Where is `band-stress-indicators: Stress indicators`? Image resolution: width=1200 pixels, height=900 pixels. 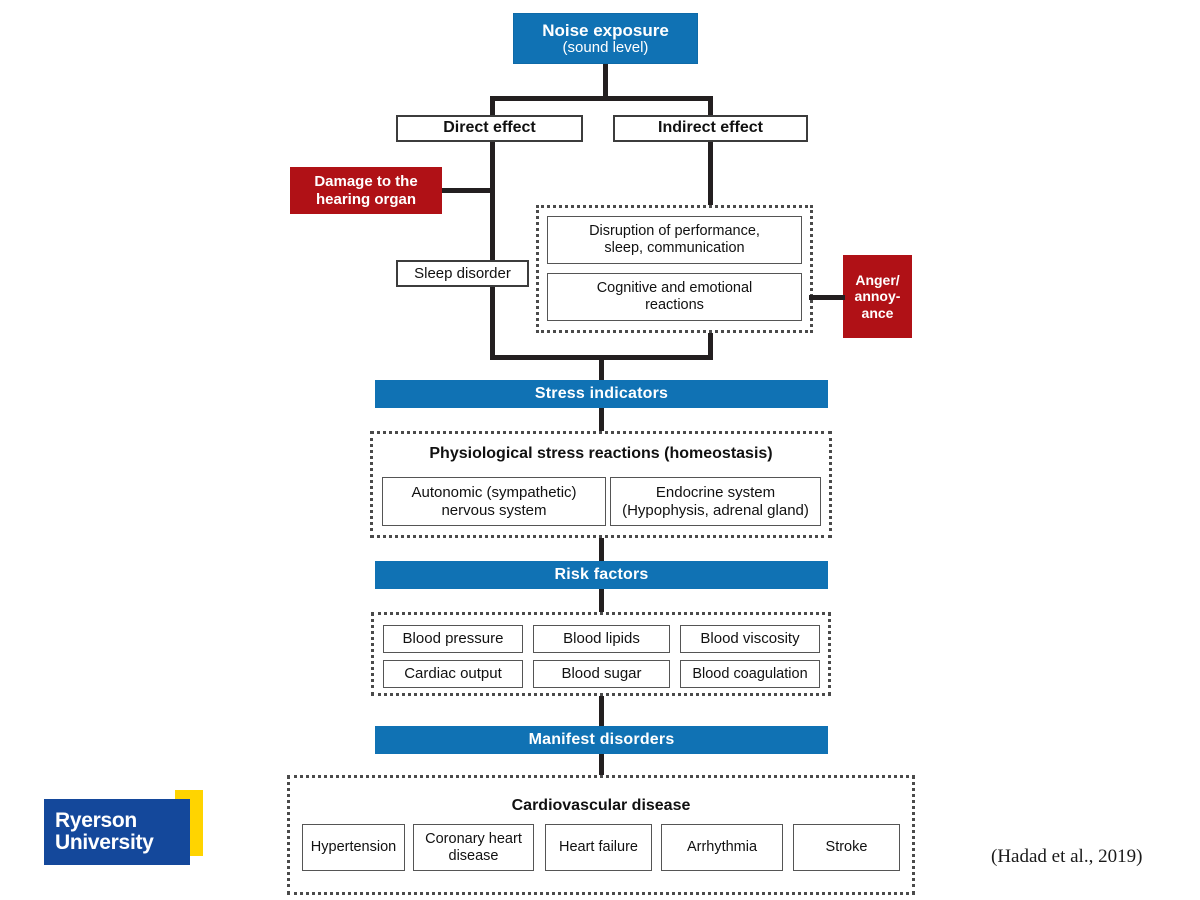
band-stress-indicators: Stress indicators is located at coordinates (601, 394).